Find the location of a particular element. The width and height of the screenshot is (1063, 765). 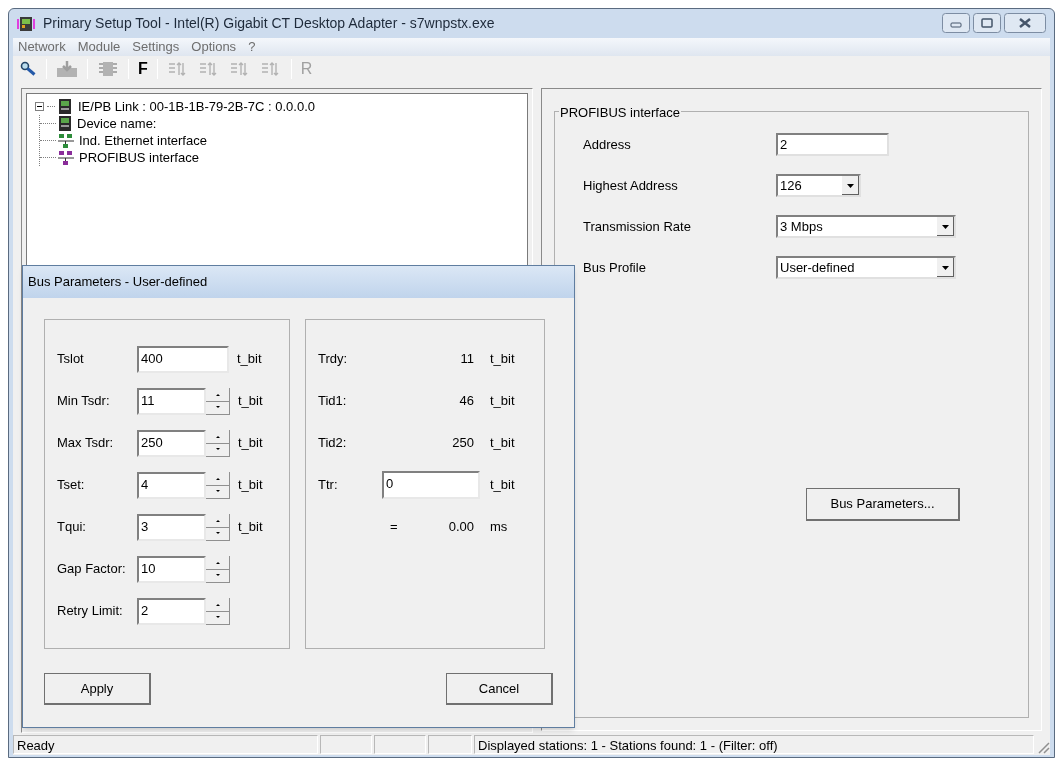

field-label: Address is located at coordinates (607, 144).